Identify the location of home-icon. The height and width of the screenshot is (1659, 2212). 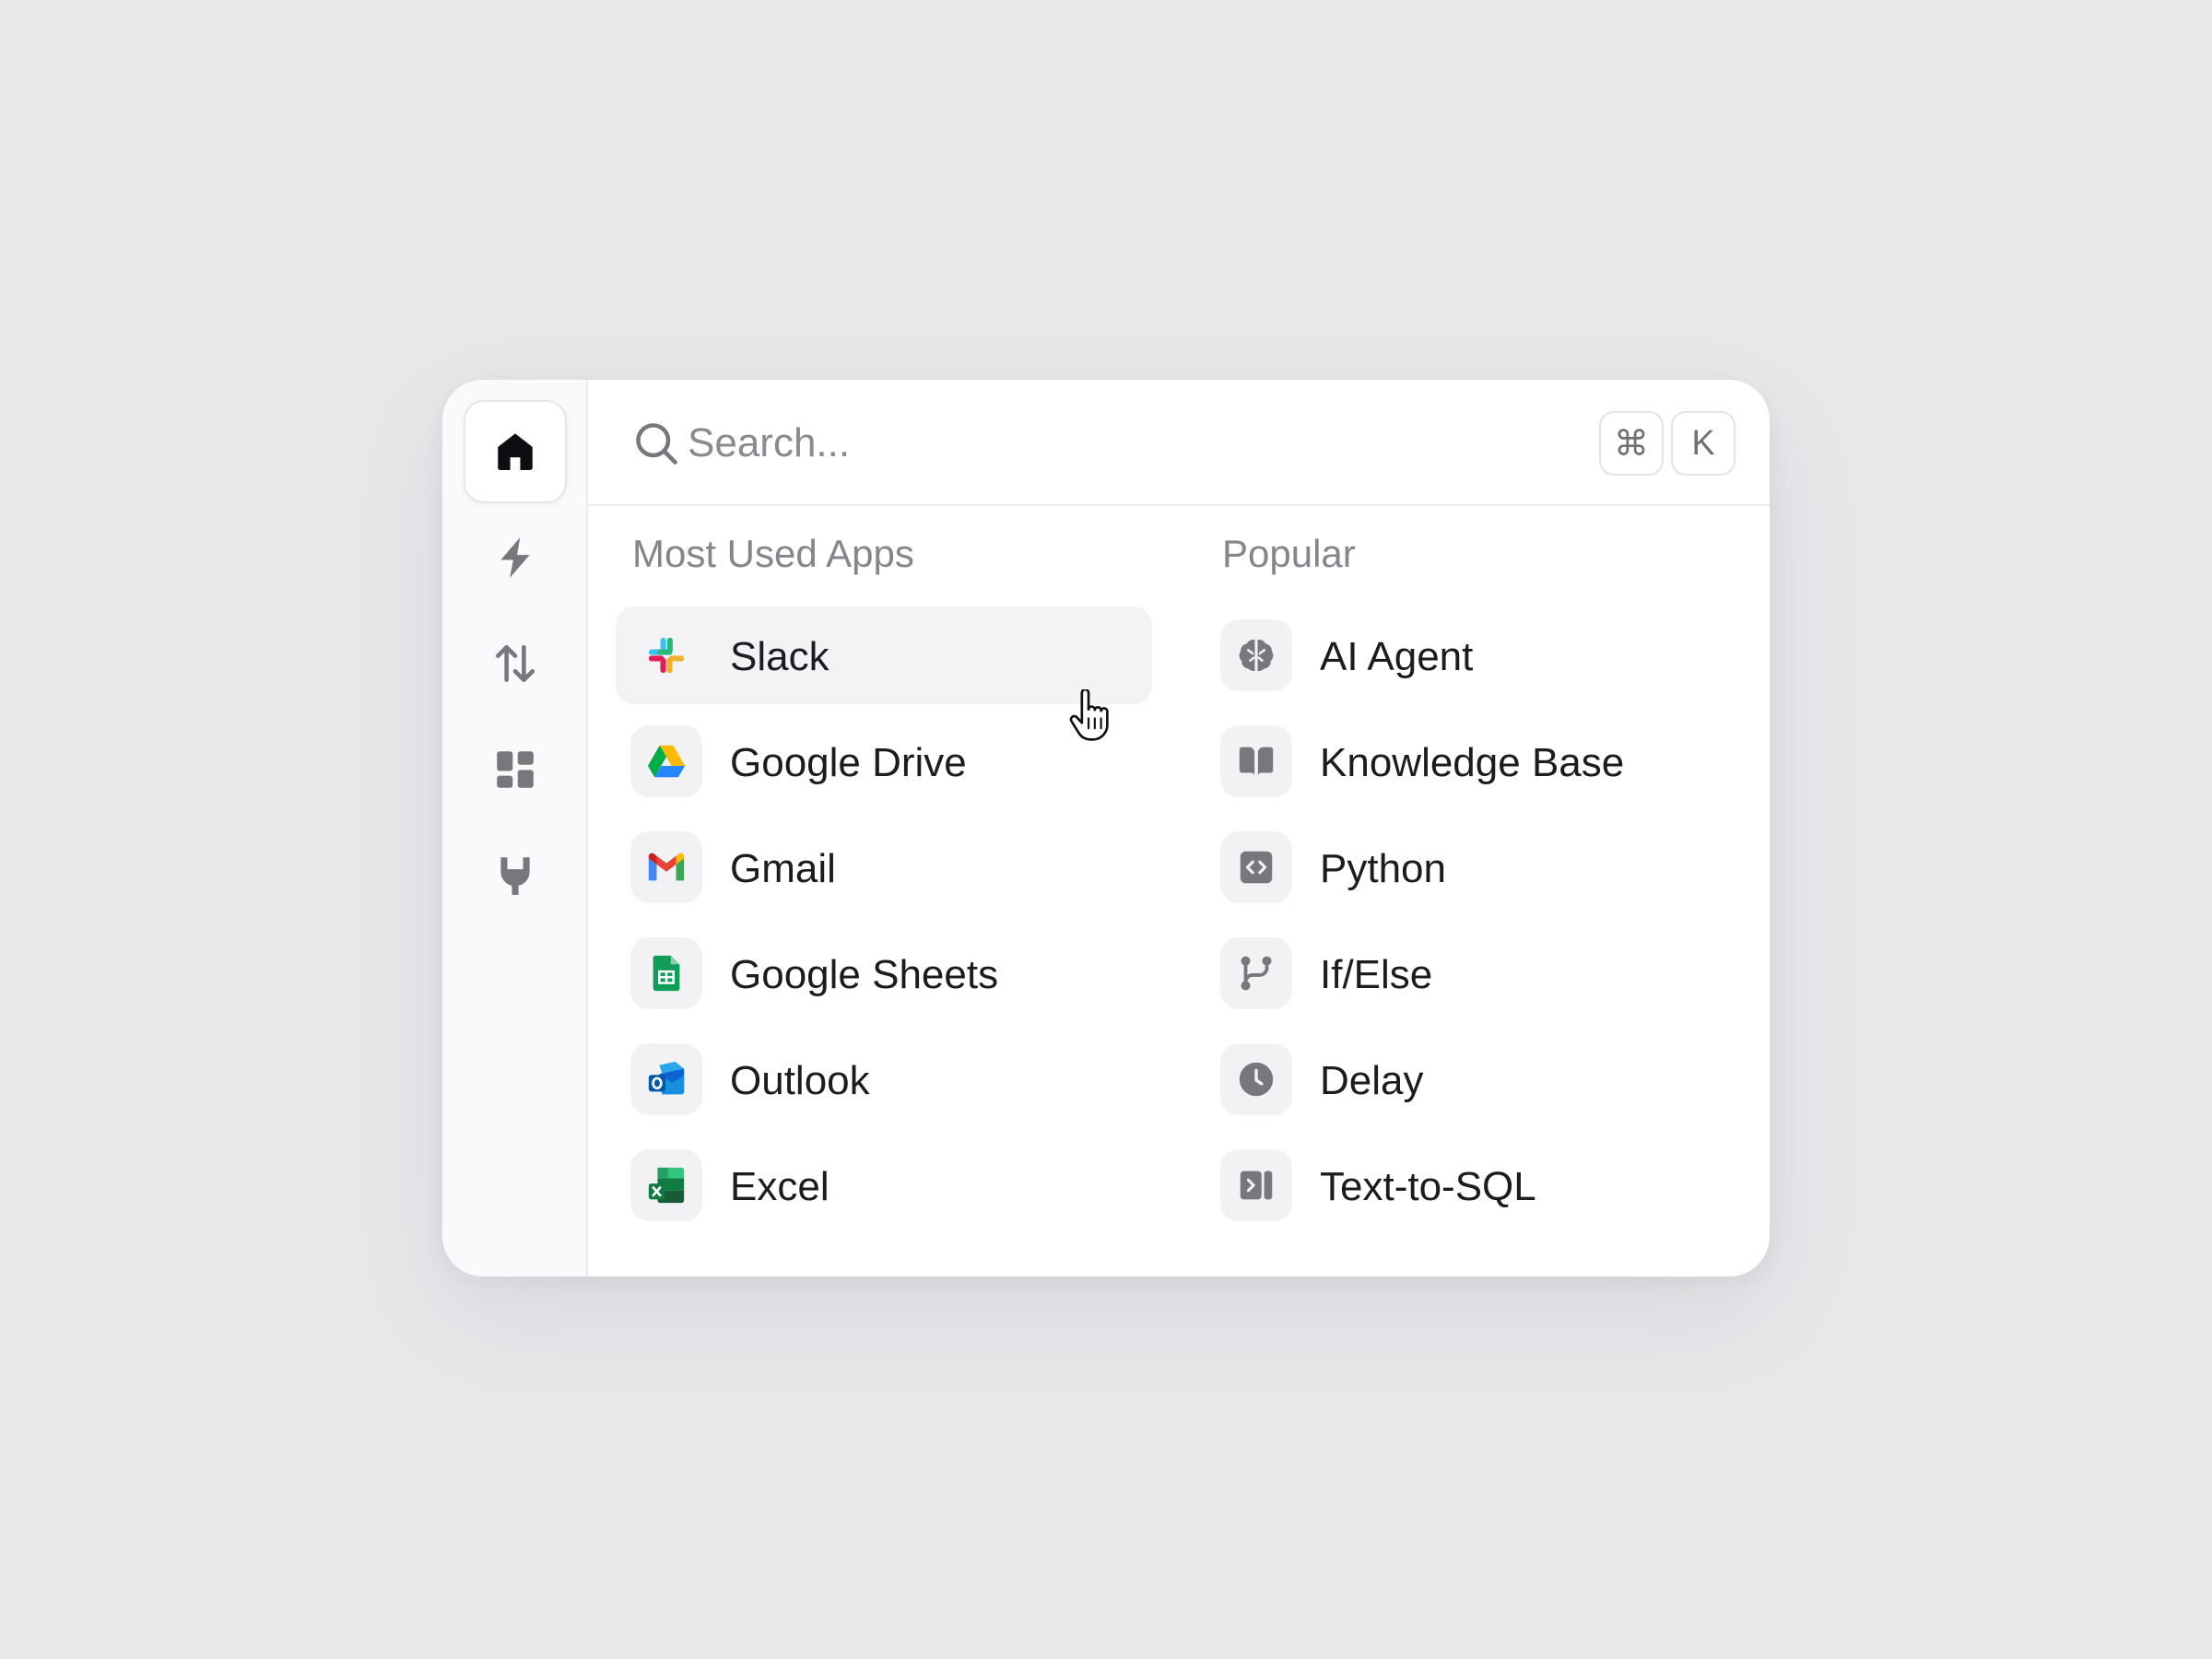
(515, 451).